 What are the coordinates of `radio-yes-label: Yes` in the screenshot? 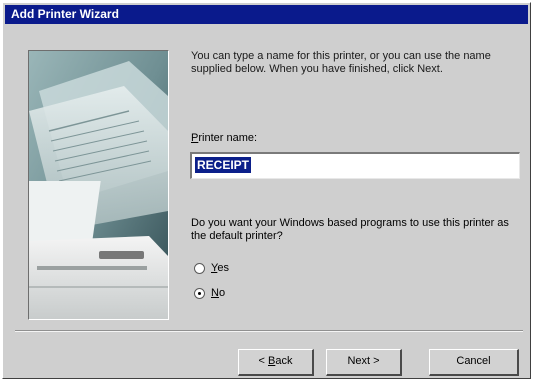 It's located at (220, 268).